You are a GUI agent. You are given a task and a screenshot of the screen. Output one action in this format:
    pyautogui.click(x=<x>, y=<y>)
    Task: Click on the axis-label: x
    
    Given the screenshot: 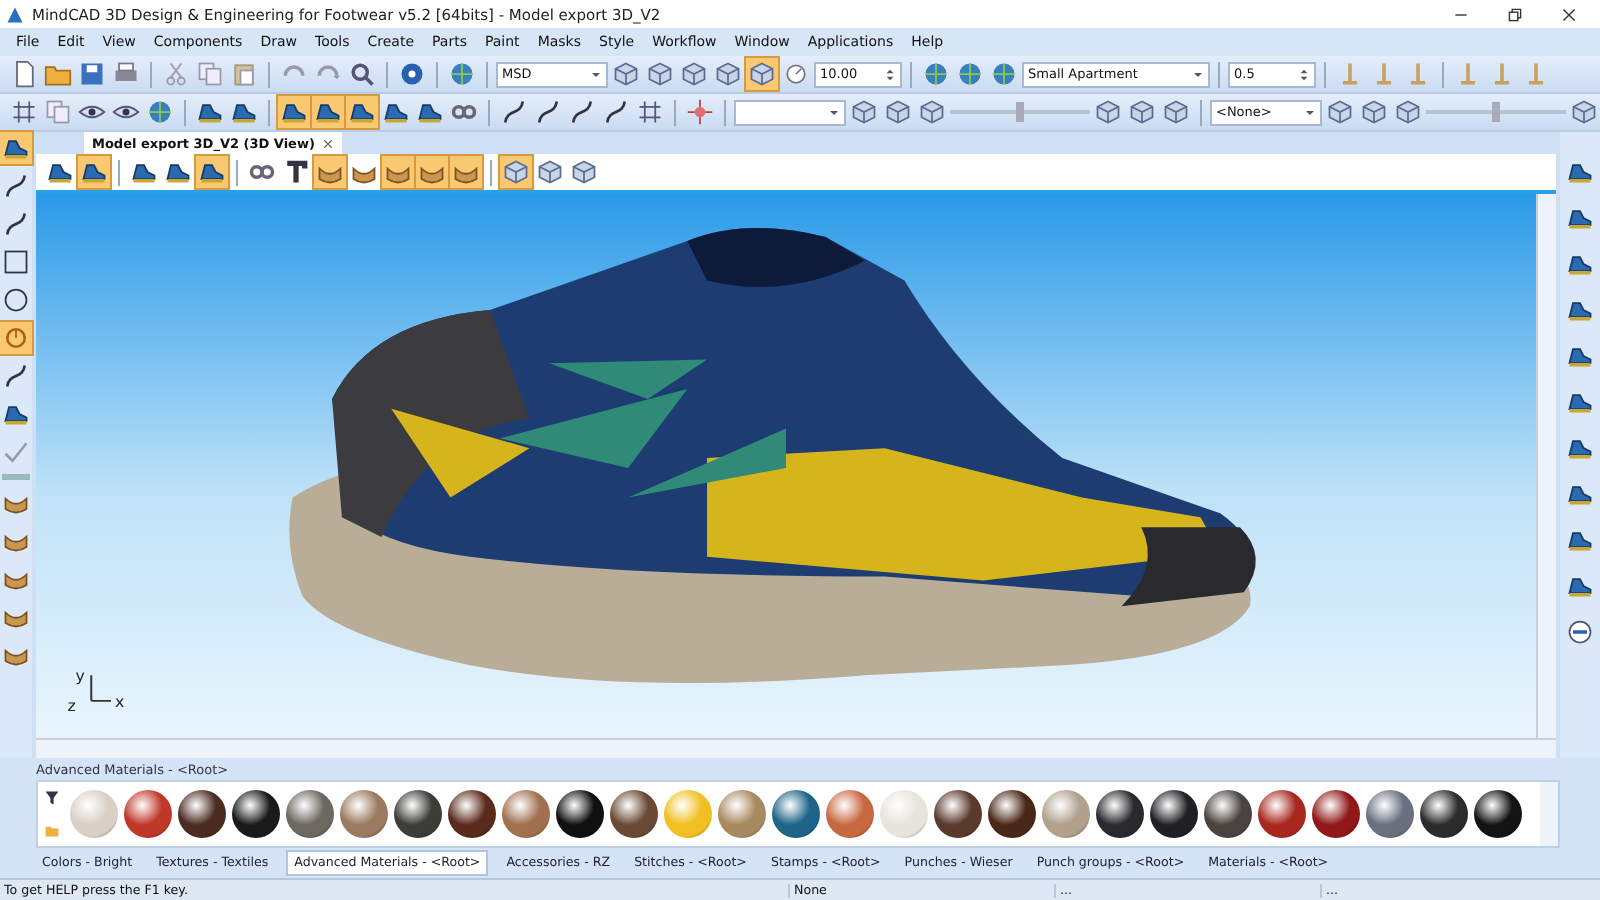 What is the action you would take?
    pyautogui.click(x=119, y=701)
    